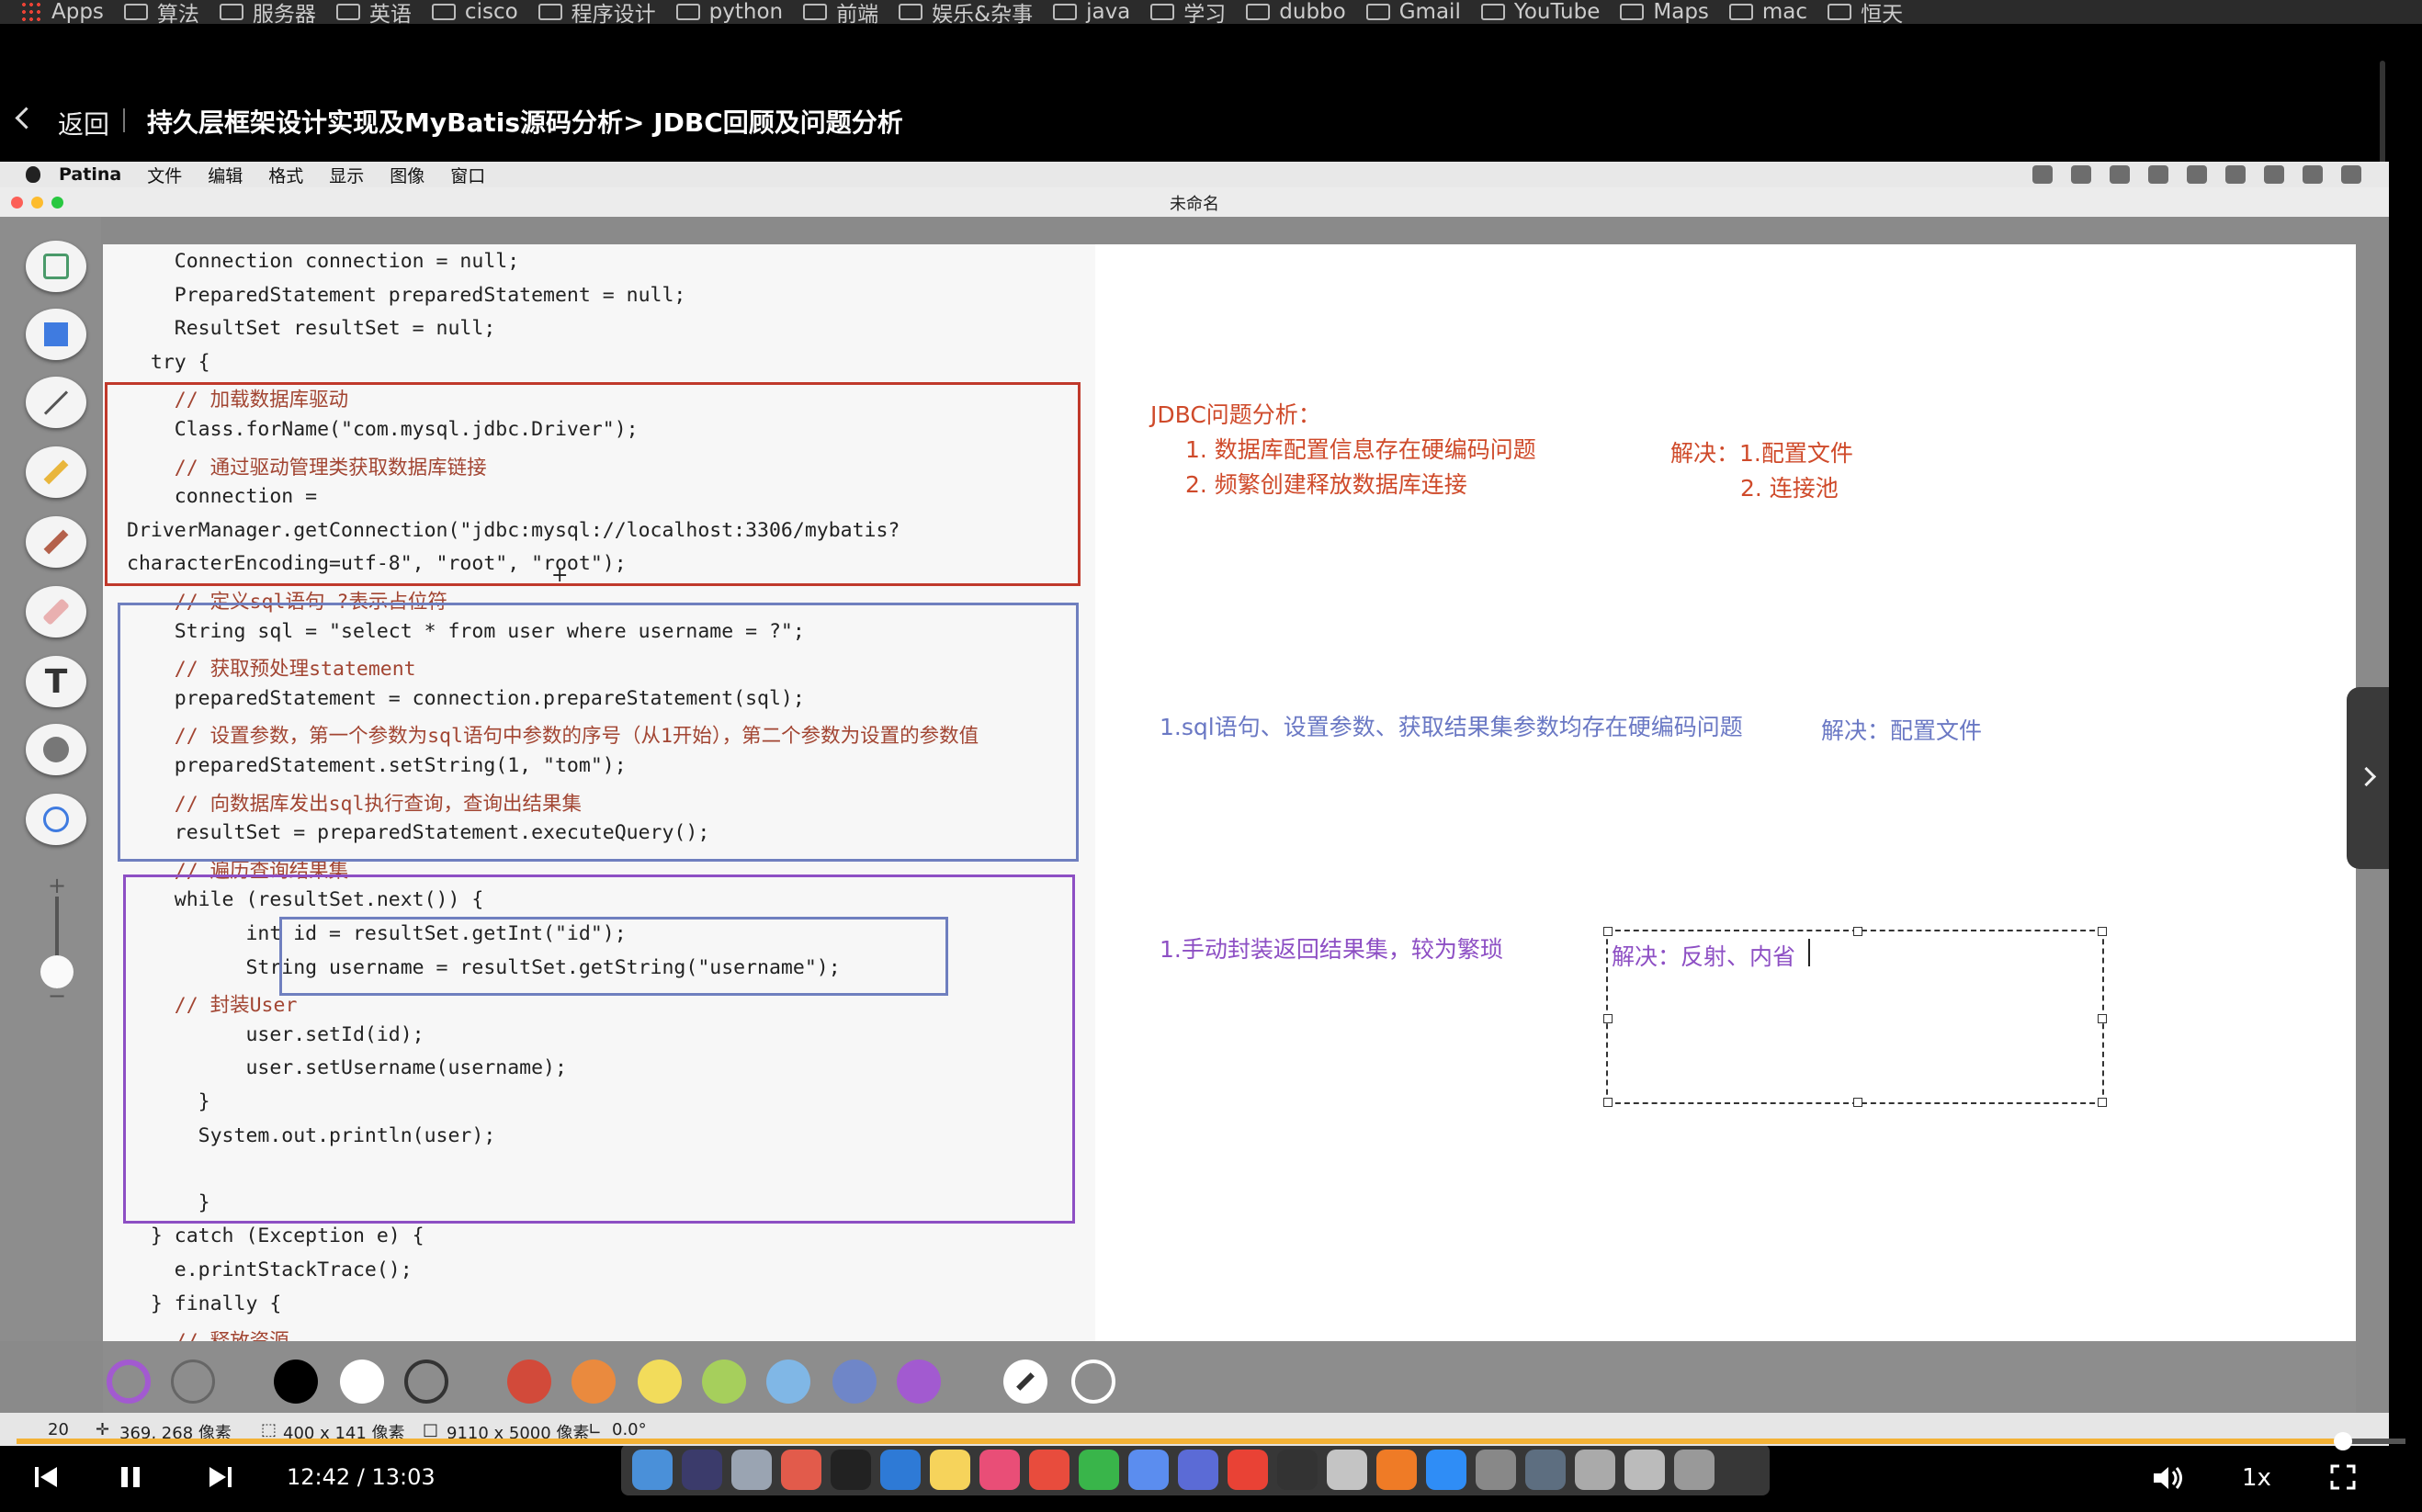 This screenshot has width=2422, height=1512. I want to click on bookmark-item: 学习, so click(1188, 12).